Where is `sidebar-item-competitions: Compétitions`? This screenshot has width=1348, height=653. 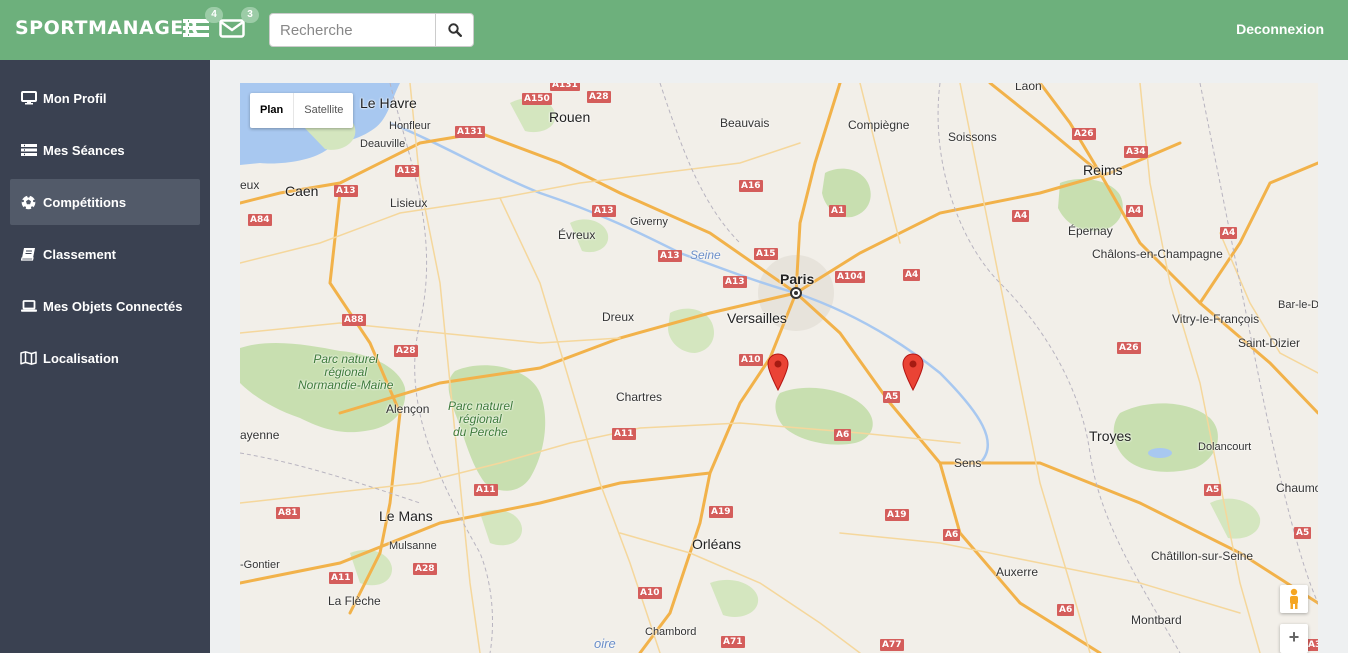 sidebar-item-competitions: Compétitions is located at coordinates (105, 202).